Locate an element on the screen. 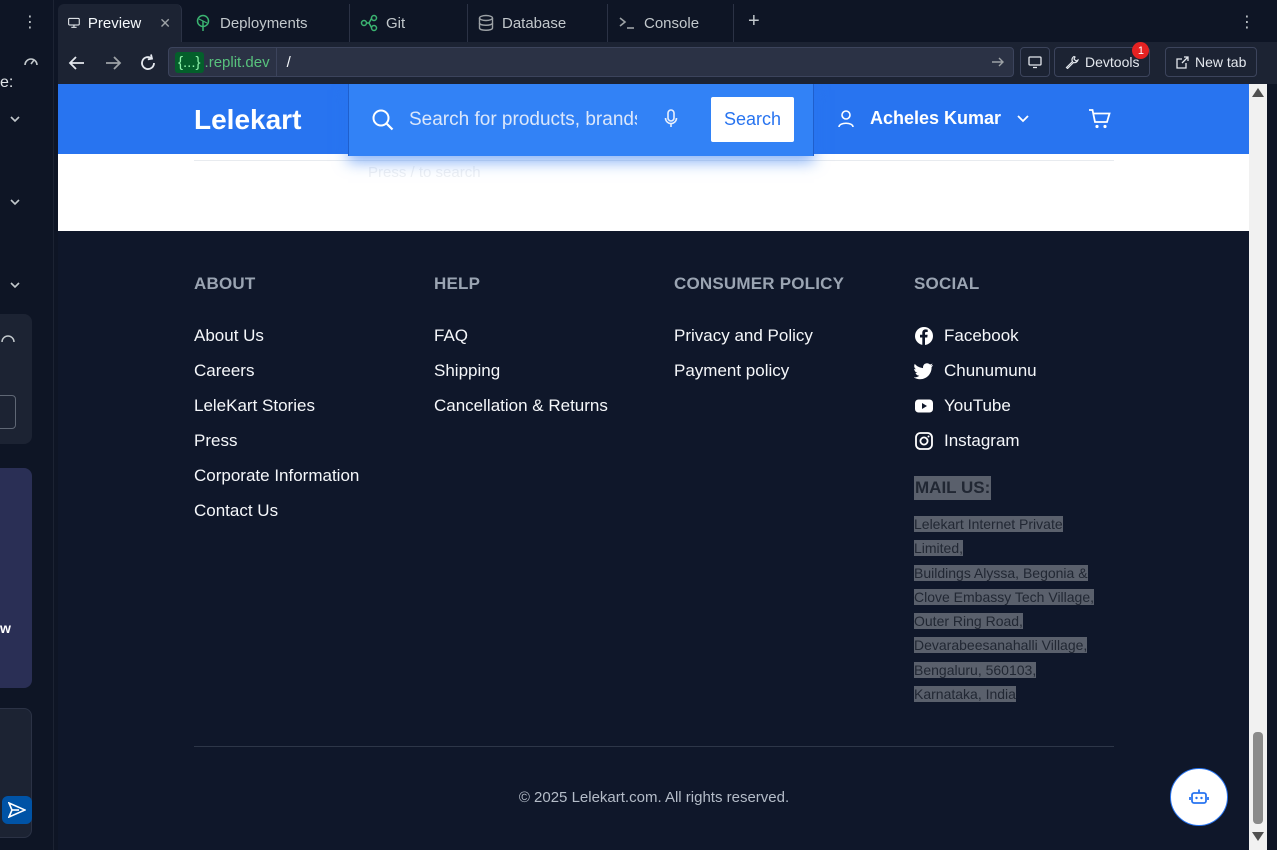  url-host-suffix: .replit.dev is located at coordinates (237, 62).